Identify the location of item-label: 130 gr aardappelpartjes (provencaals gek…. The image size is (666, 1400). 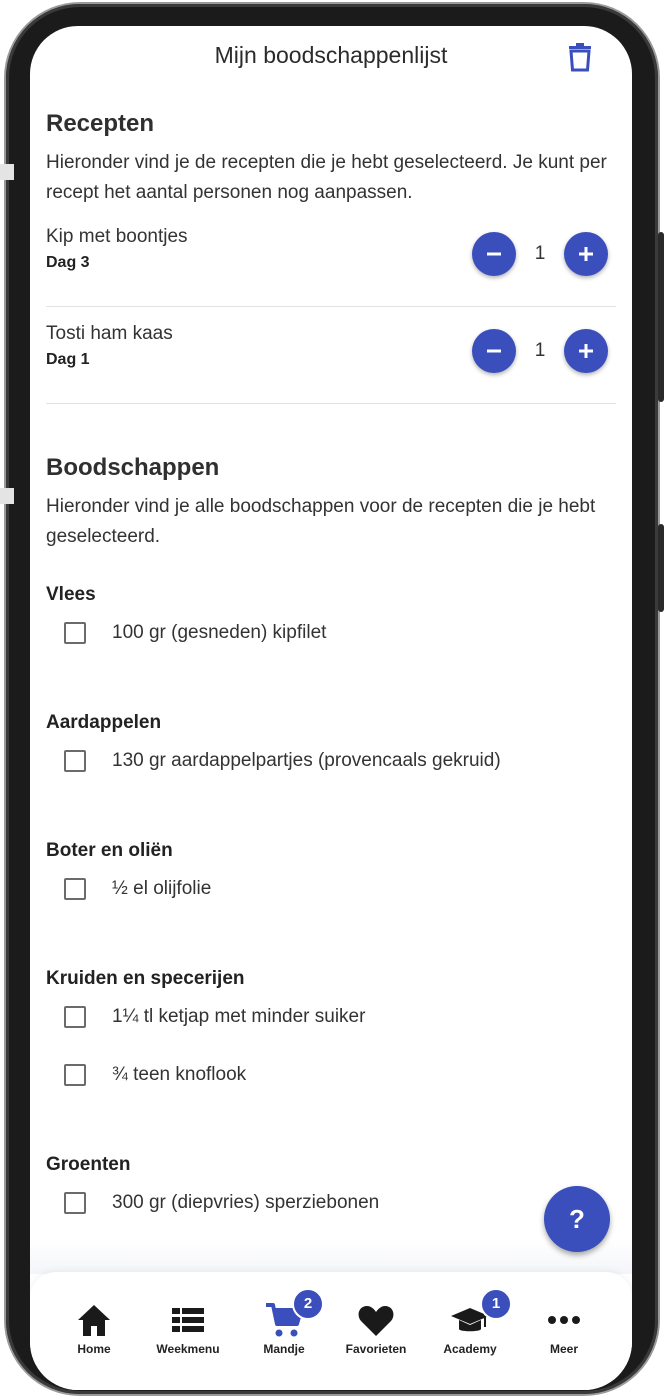
(306, 760).